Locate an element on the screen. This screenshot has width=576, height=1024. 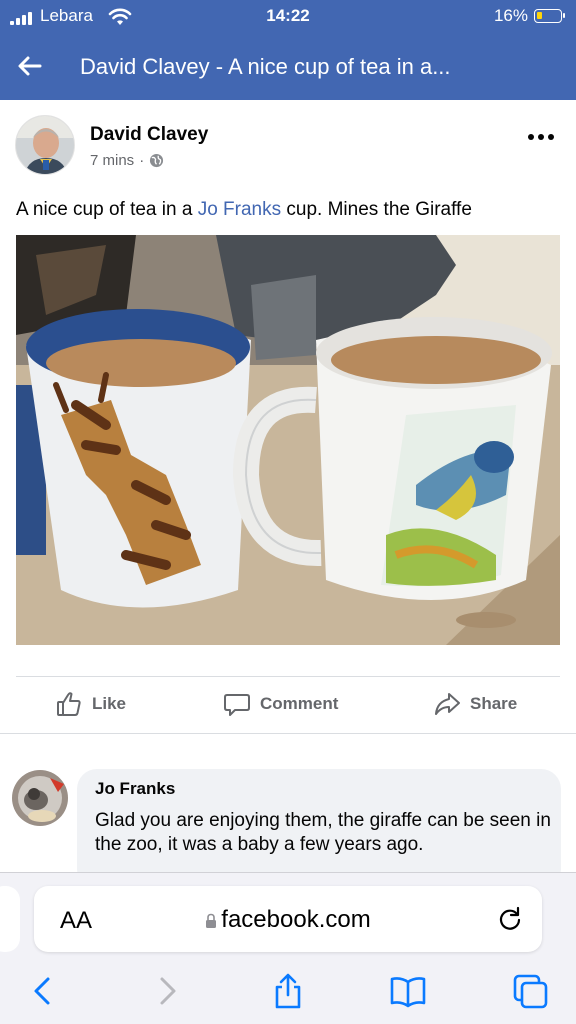
book-icon is located at coordinates (408, 992).